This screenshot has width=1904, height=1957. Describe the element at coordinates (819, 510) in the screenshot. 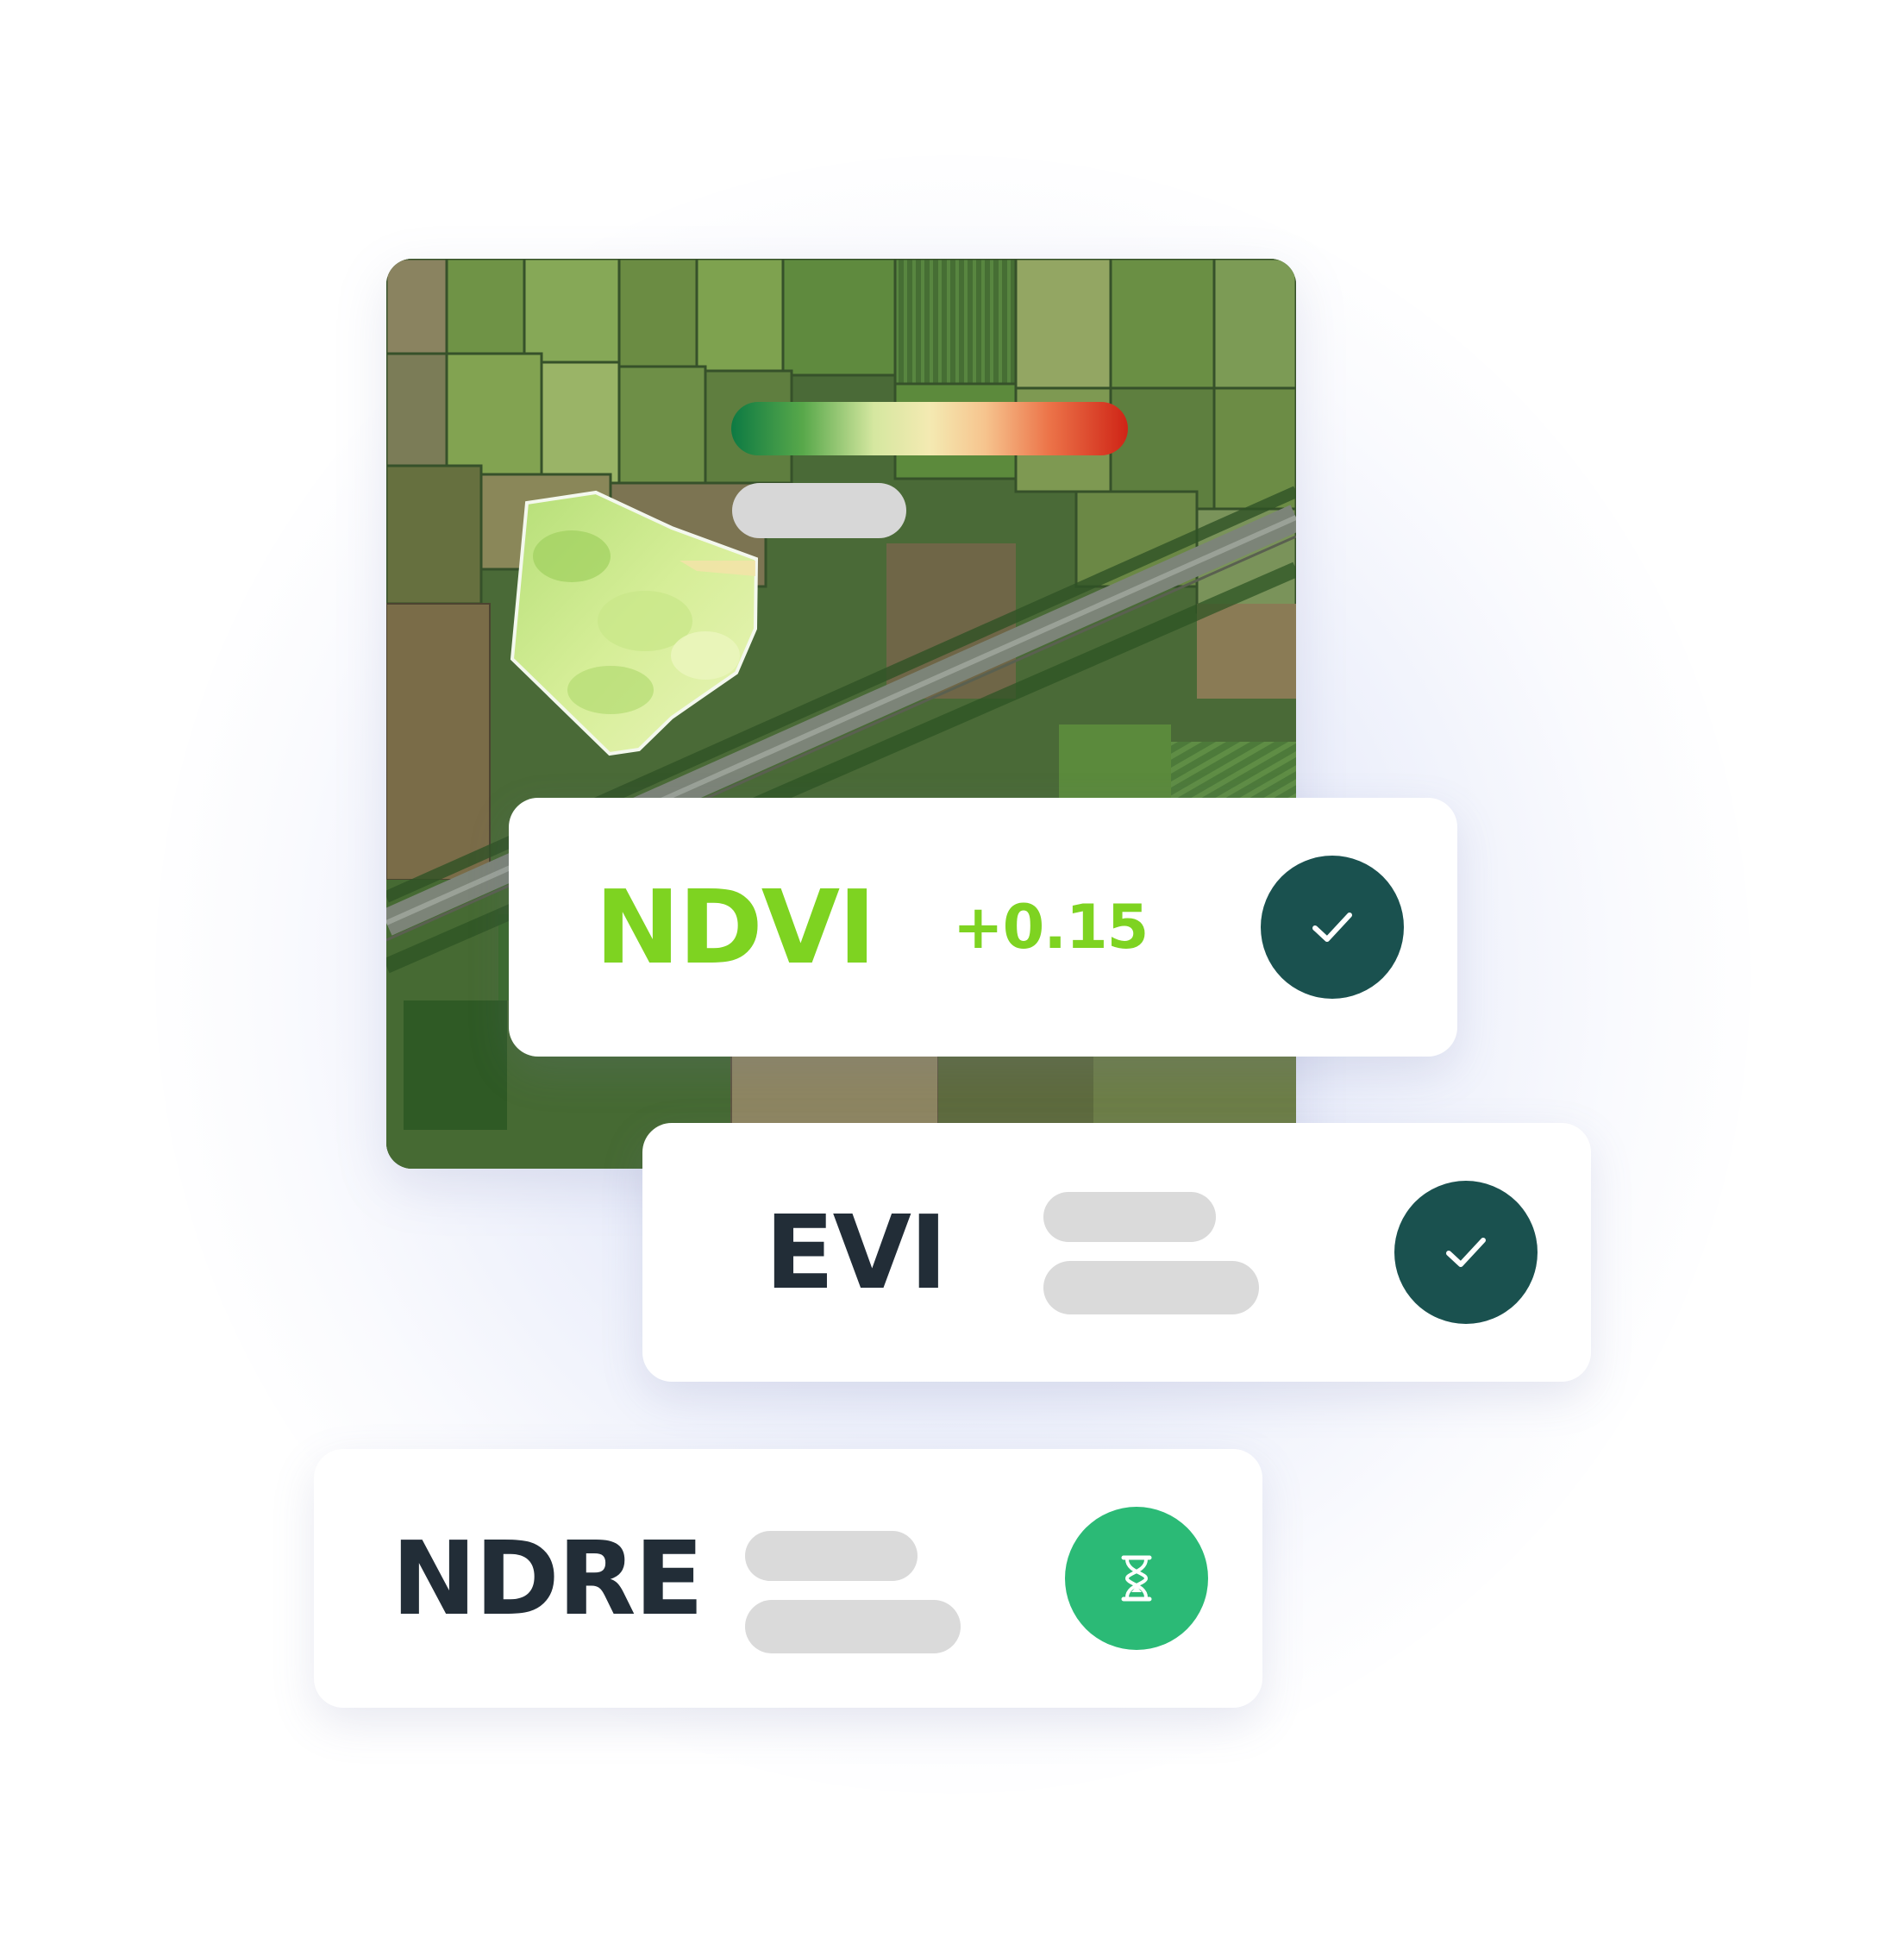

I see `legend-label-placeholder` at that location.